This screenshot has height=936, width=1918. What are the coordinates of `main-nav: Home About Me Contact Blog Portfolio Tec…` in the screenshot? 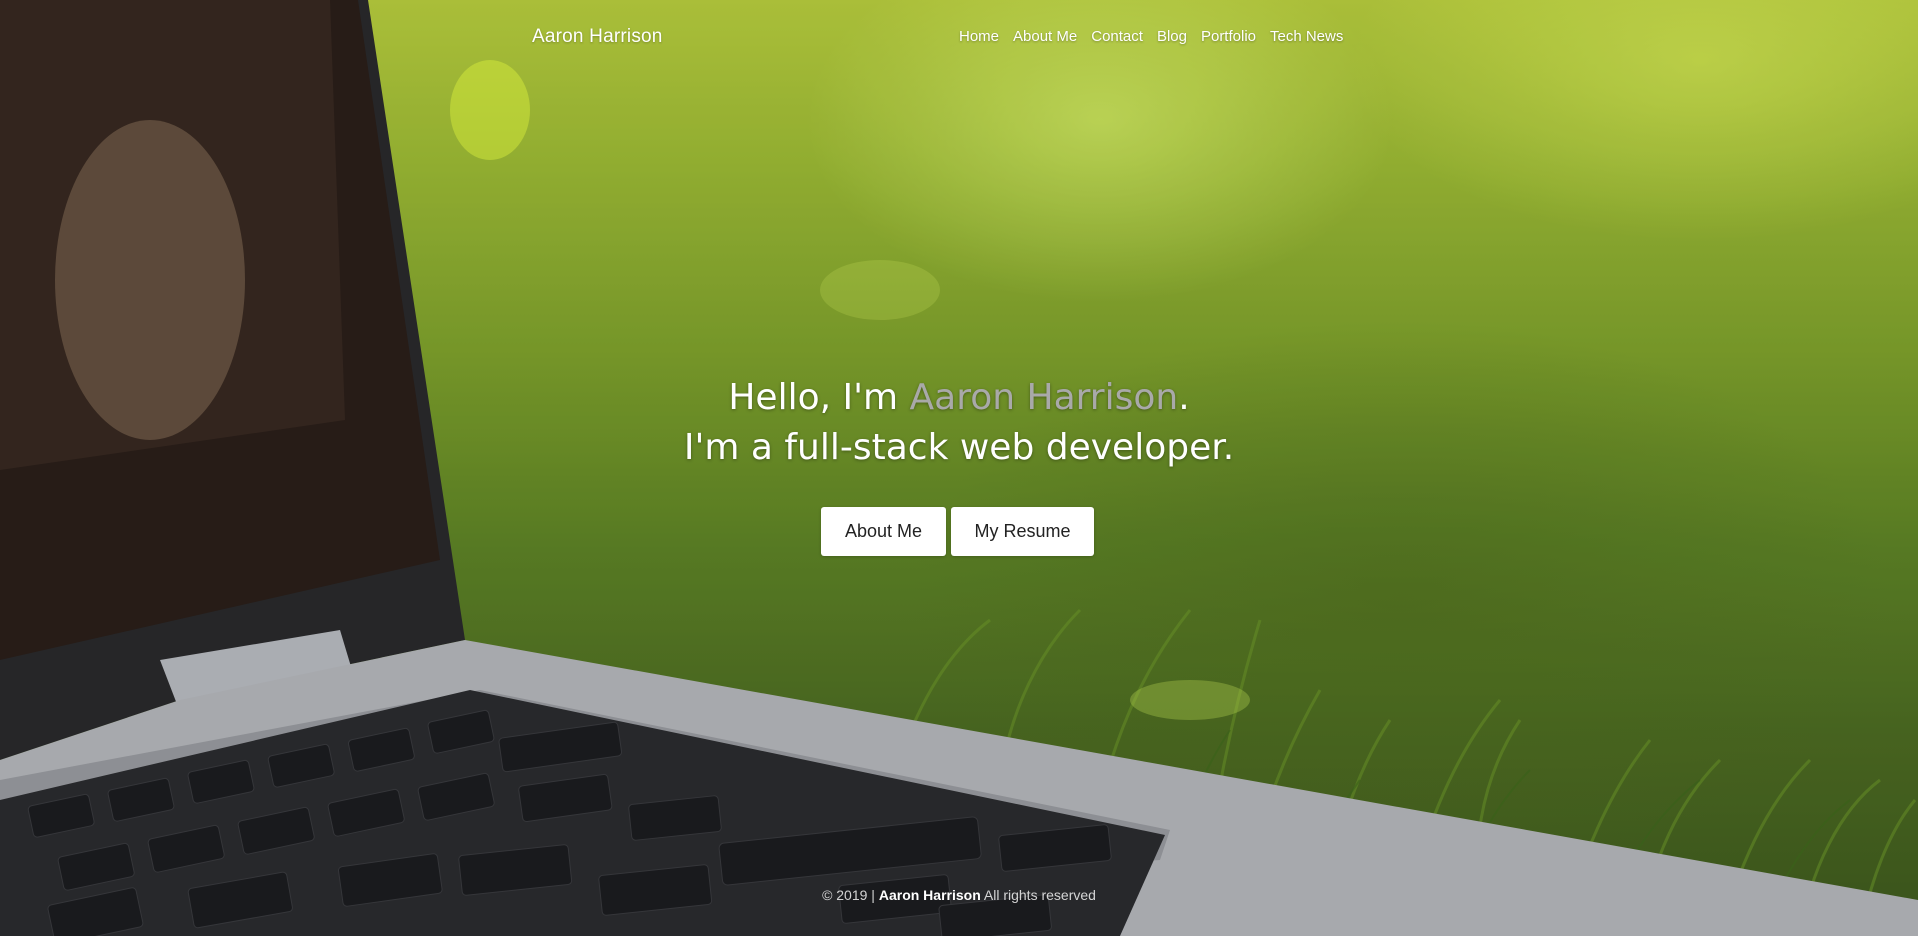 It's located at (1151, 36).